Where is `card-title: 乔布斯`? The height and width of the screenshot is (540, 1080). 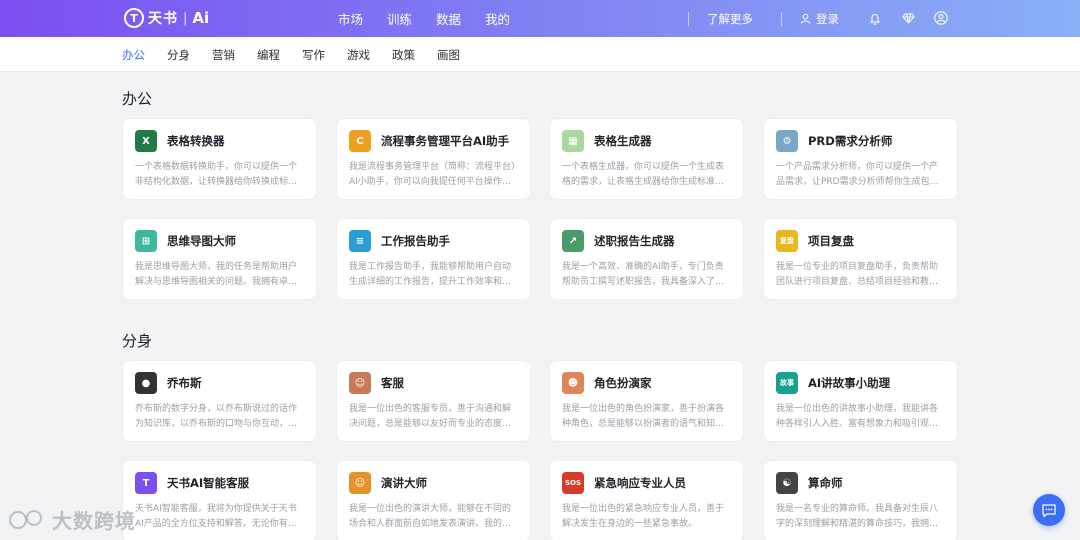 card-title: 乔布斯 is located at coordinates (184, 383).